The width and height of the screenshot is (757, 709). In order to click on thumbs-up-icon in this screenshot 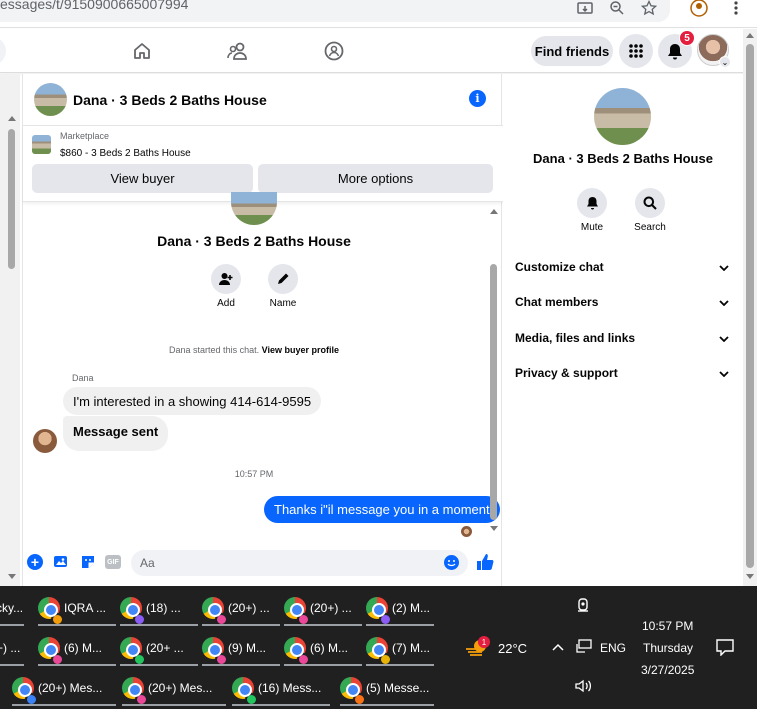, I will do `click(485, 564)`.